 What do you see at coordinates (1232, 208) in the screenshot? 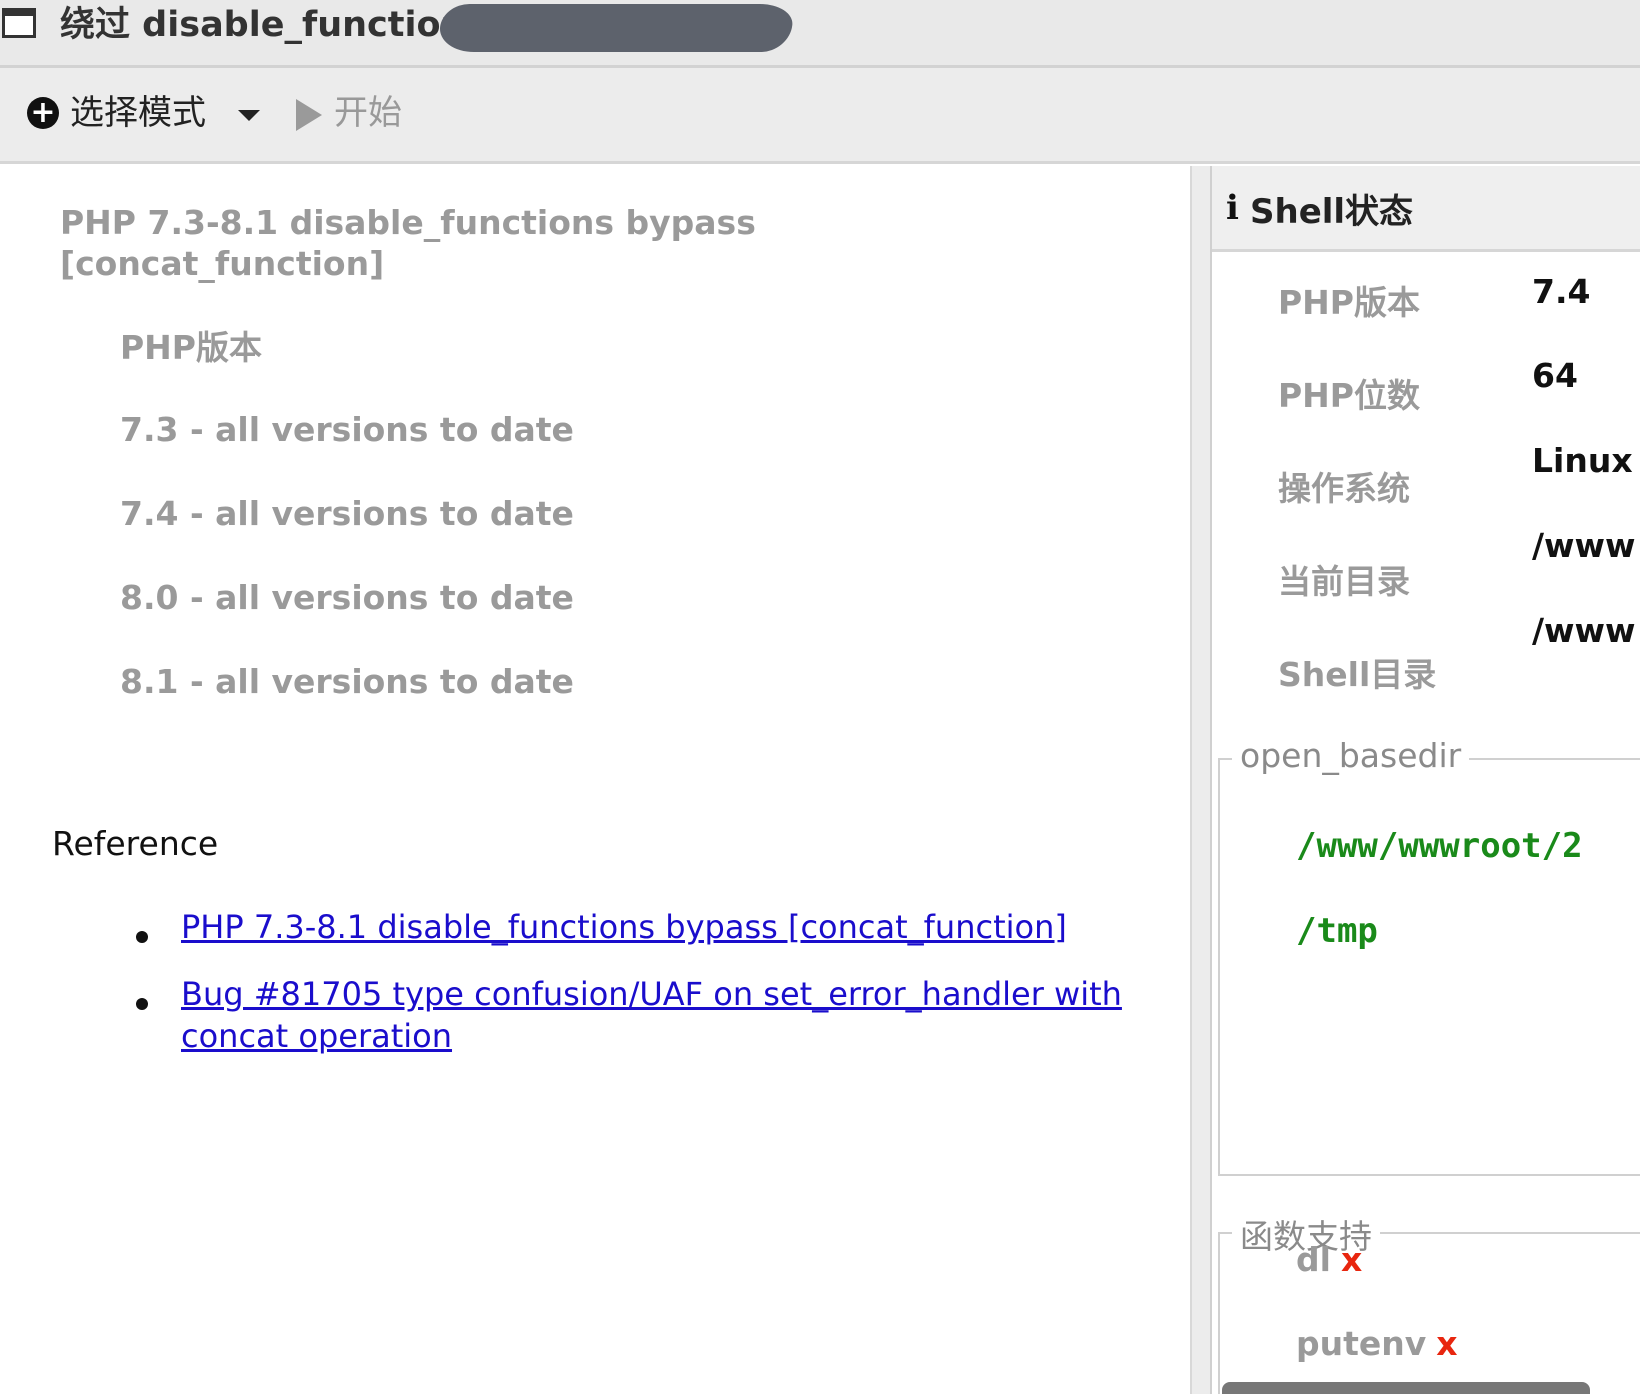
I see `info-icon: i` at bounding box center [1232, 208].